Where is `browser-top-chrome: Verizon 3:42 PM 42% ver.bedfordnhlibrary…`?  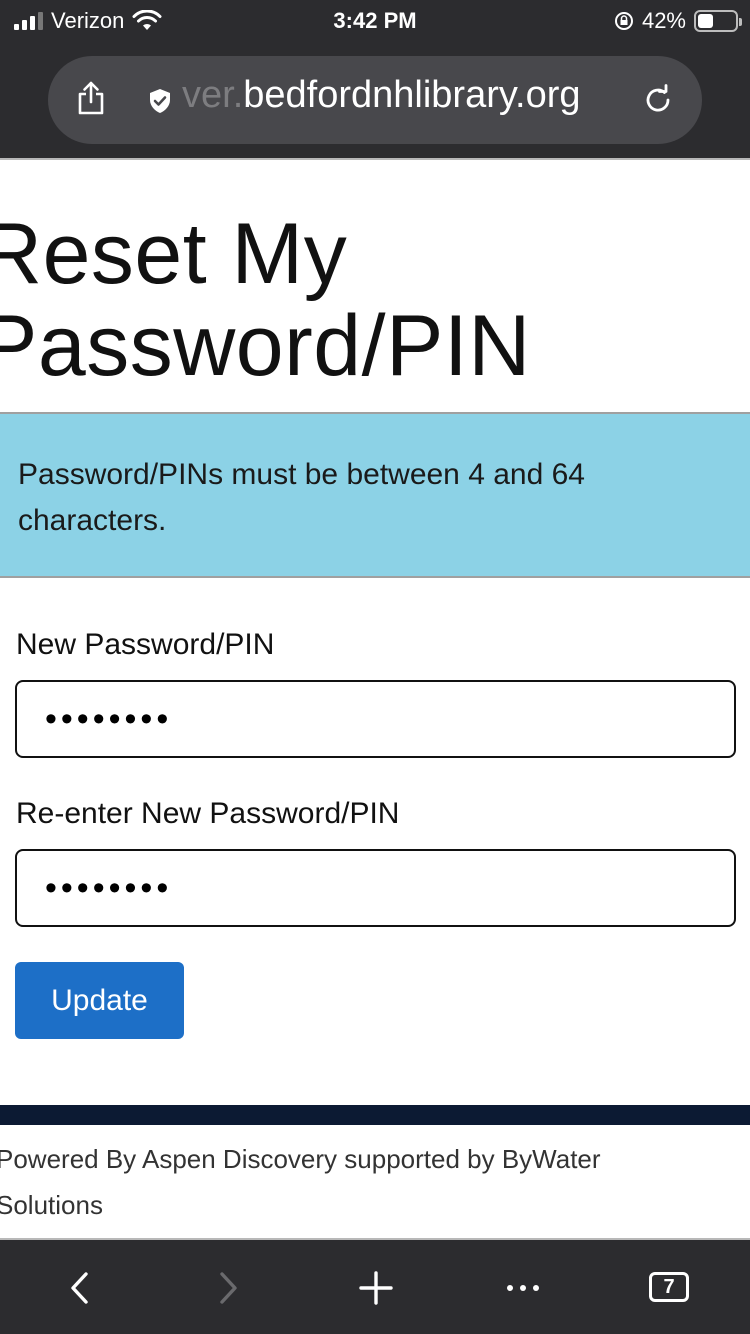 browser-top-chrome: Verizon 3:42 PM 42% ver.bedfordnhlibrary… is located at coordinates (375, 80).